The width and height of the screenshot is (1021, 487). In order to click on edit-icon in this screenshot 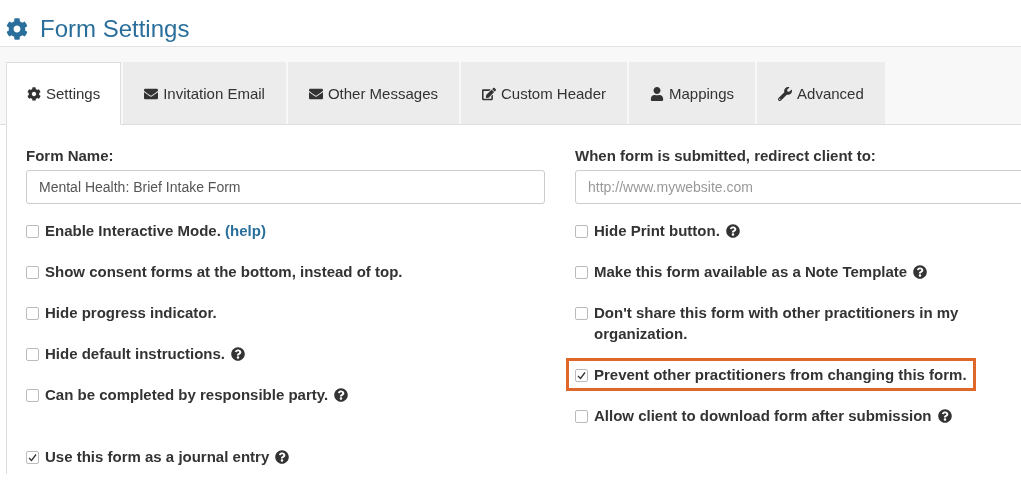, I will do `click(488, 93)`.